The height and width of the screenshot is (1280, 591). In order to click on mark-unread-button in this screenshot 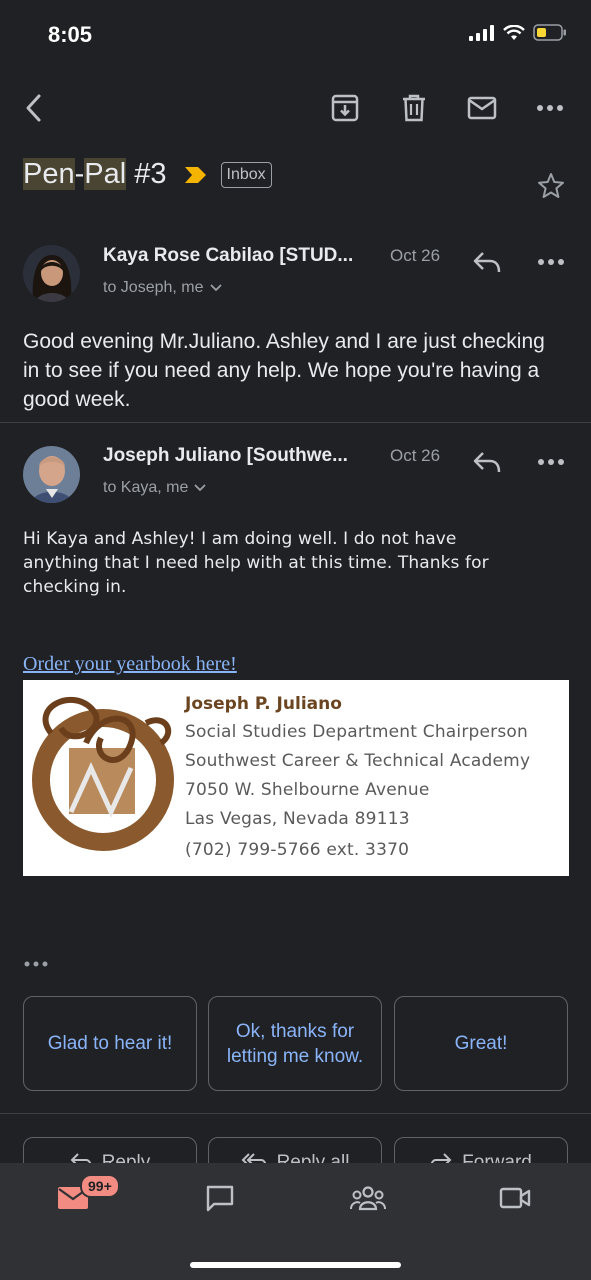, I will do `click(482, 108)`.